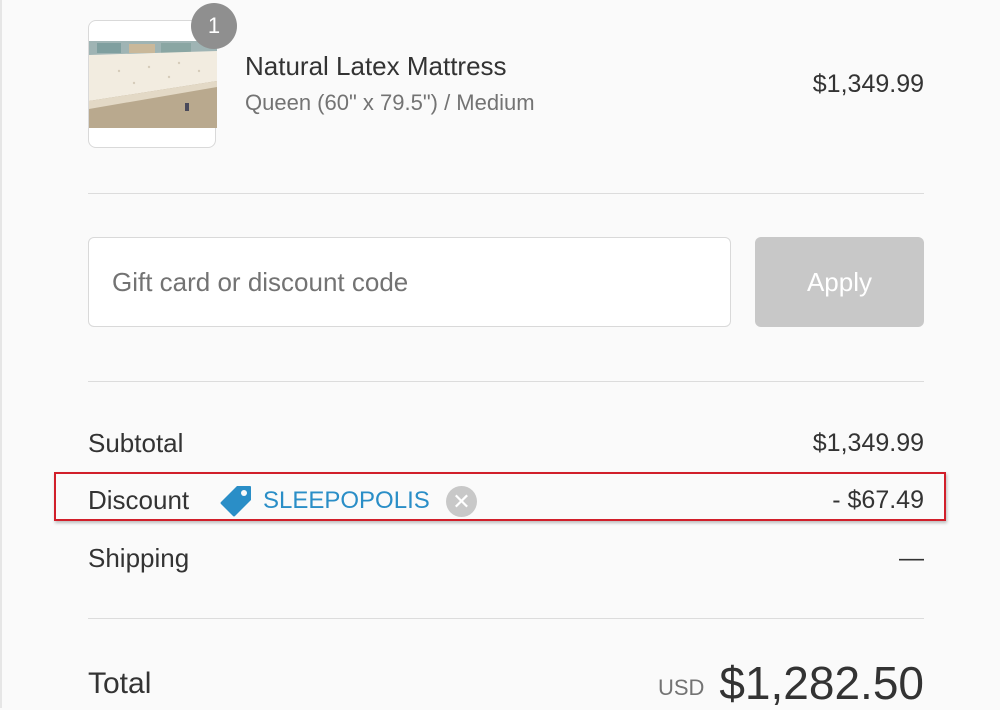  What do you see at coordinates (821, 683) in the screenshot?
I see `total-amount: $1,282.50` at bounding box center [821, 683].